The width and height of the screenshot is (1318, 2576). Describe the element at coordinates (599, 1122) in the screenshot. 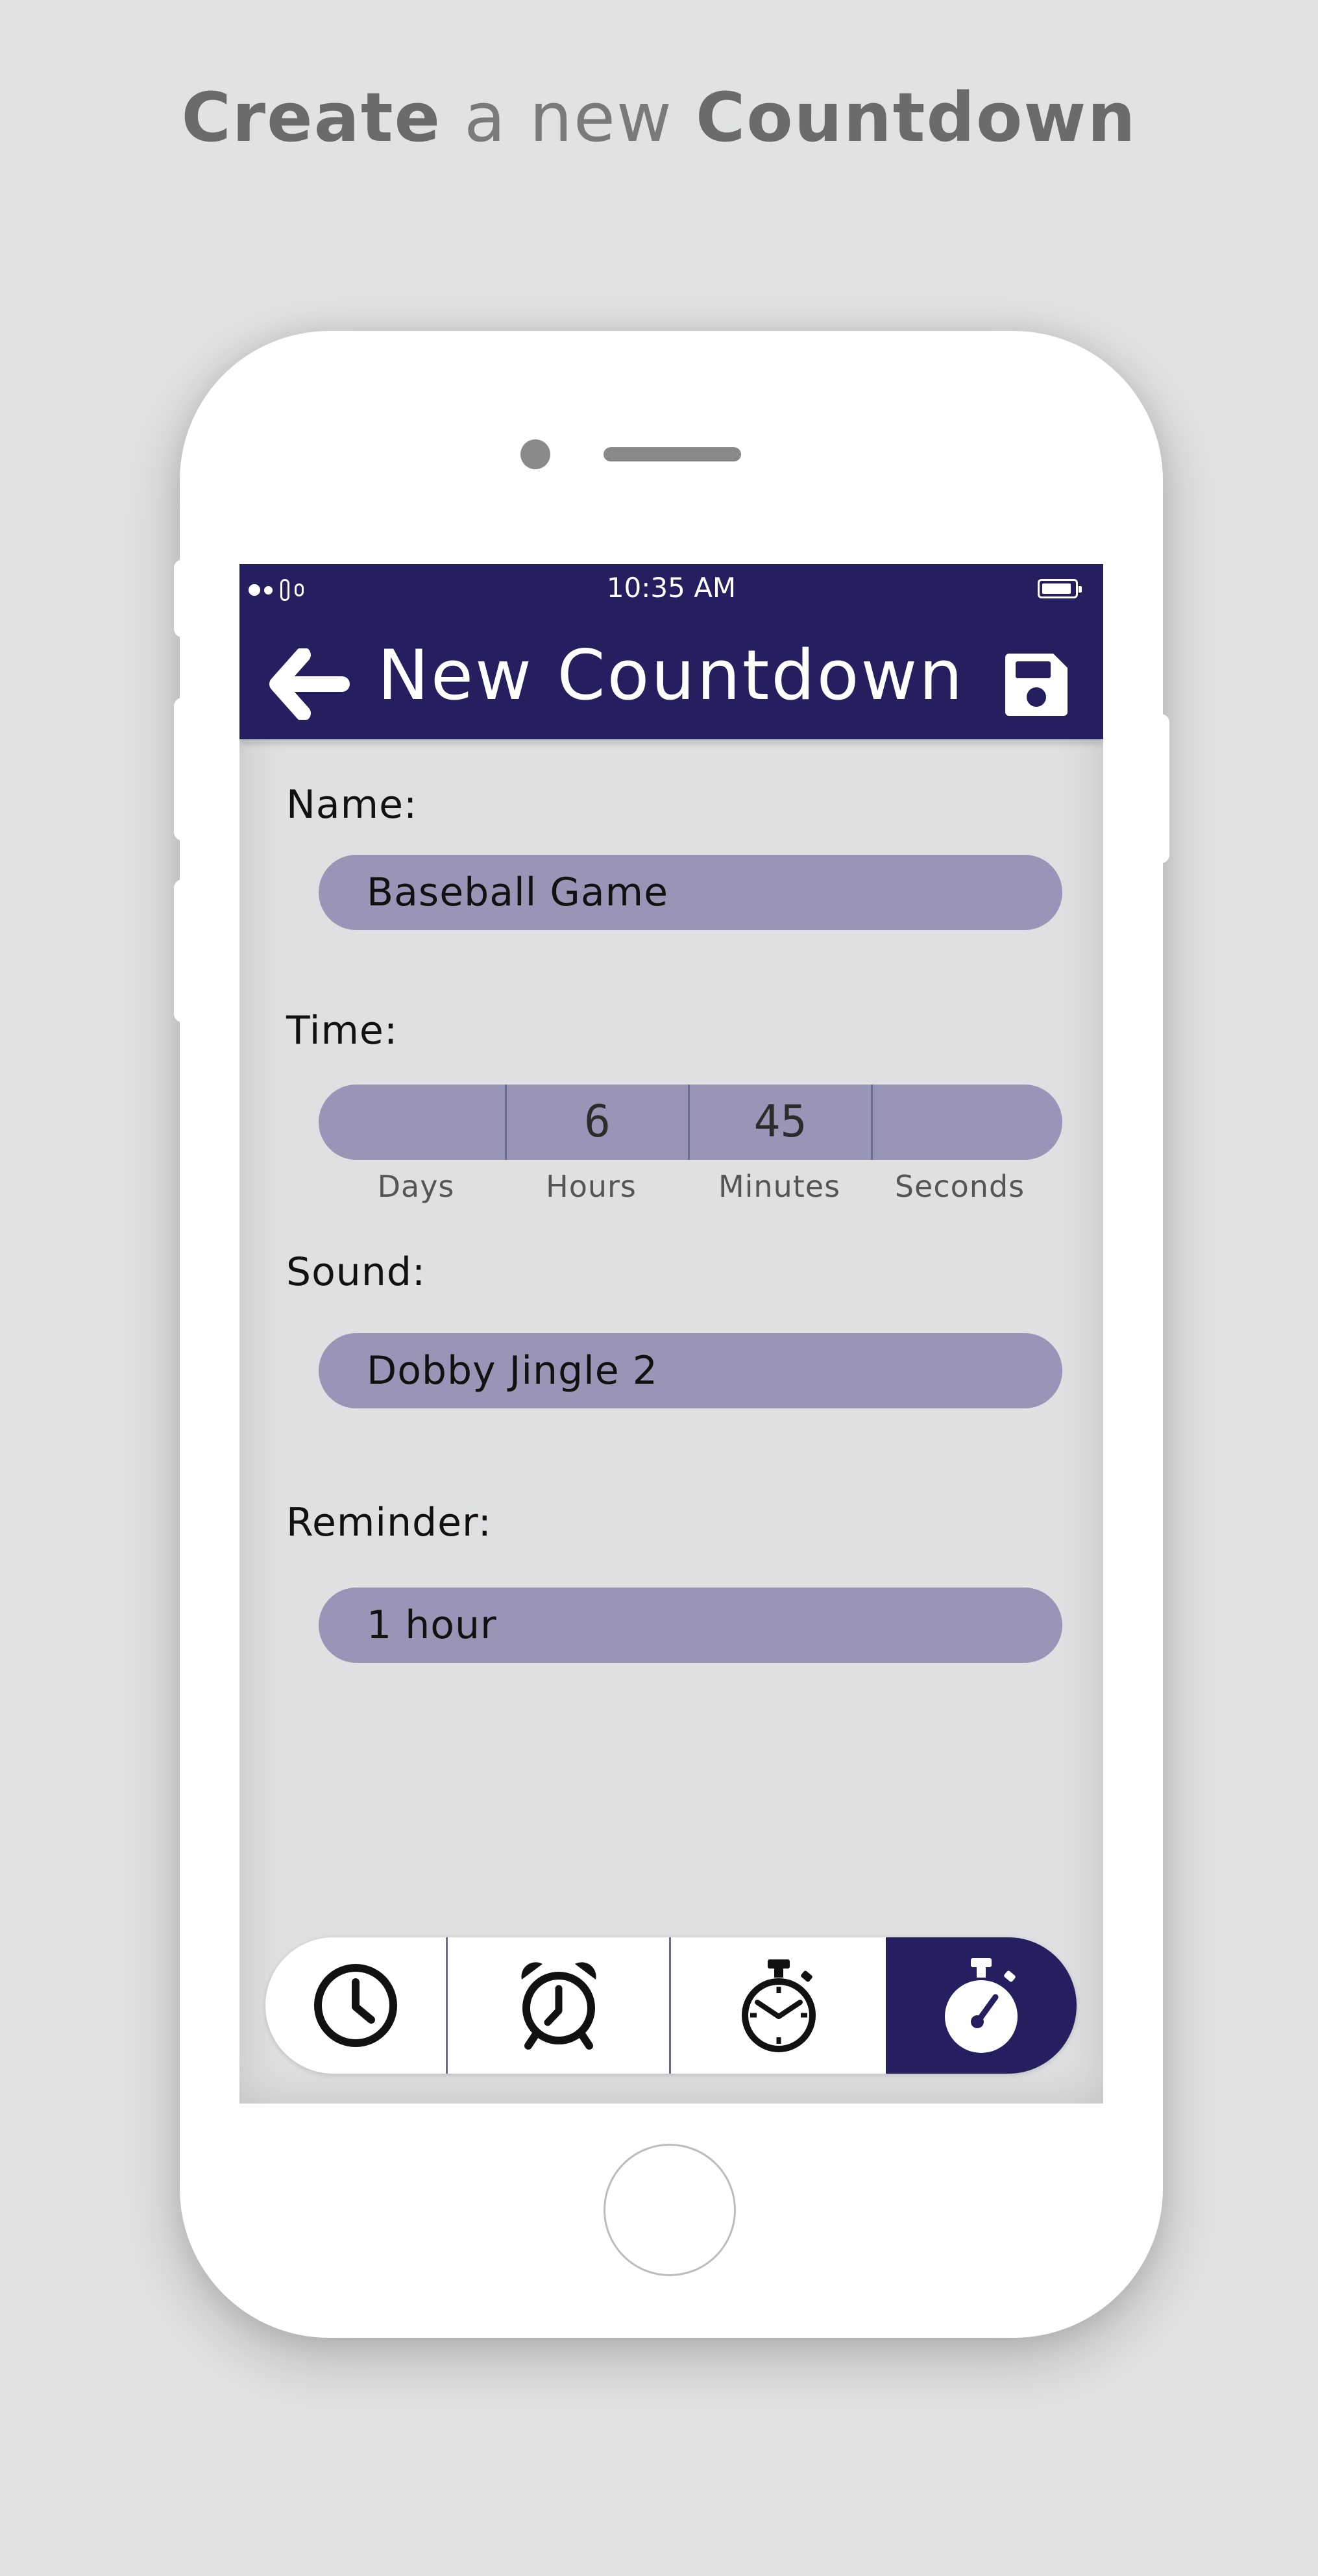

I see `hours-input: 6` at that location.